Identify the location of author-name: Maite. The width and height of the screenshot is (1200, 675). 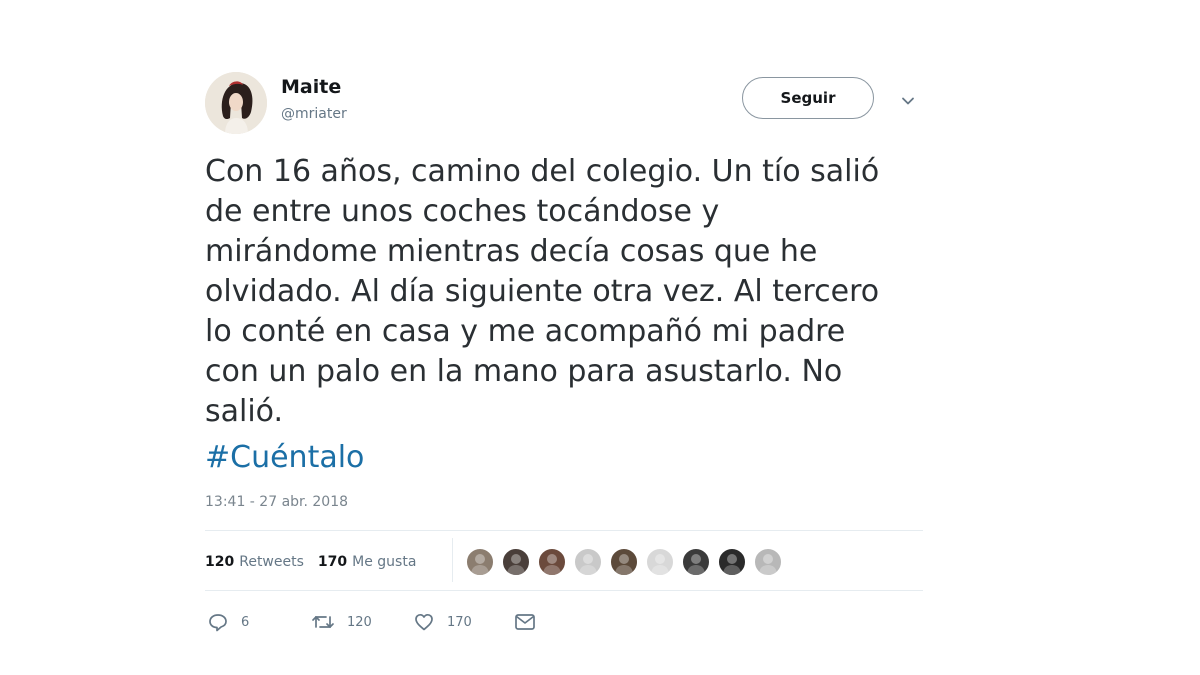
(311, 87).